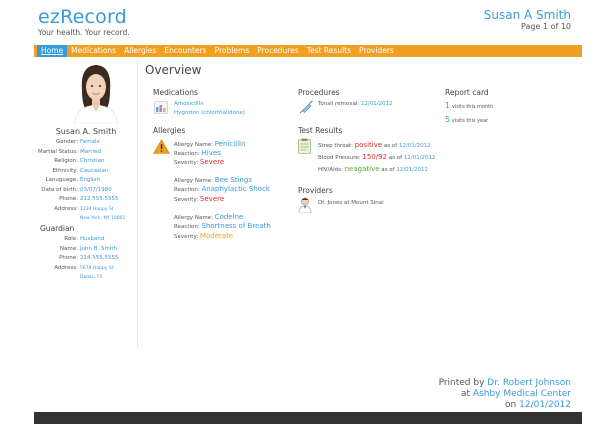  Describe the element at coordinates (98, 248) in the screenshot. I see `guardian-value: John B. Smith` at that location.